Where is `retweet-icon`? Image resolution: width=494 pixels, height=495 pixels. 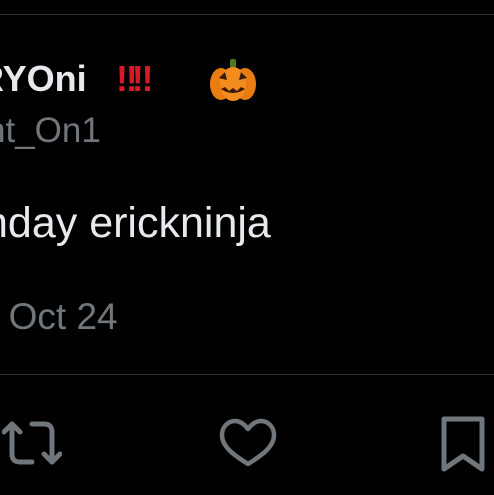 retweet-icon is located at coordinates (32, 443).